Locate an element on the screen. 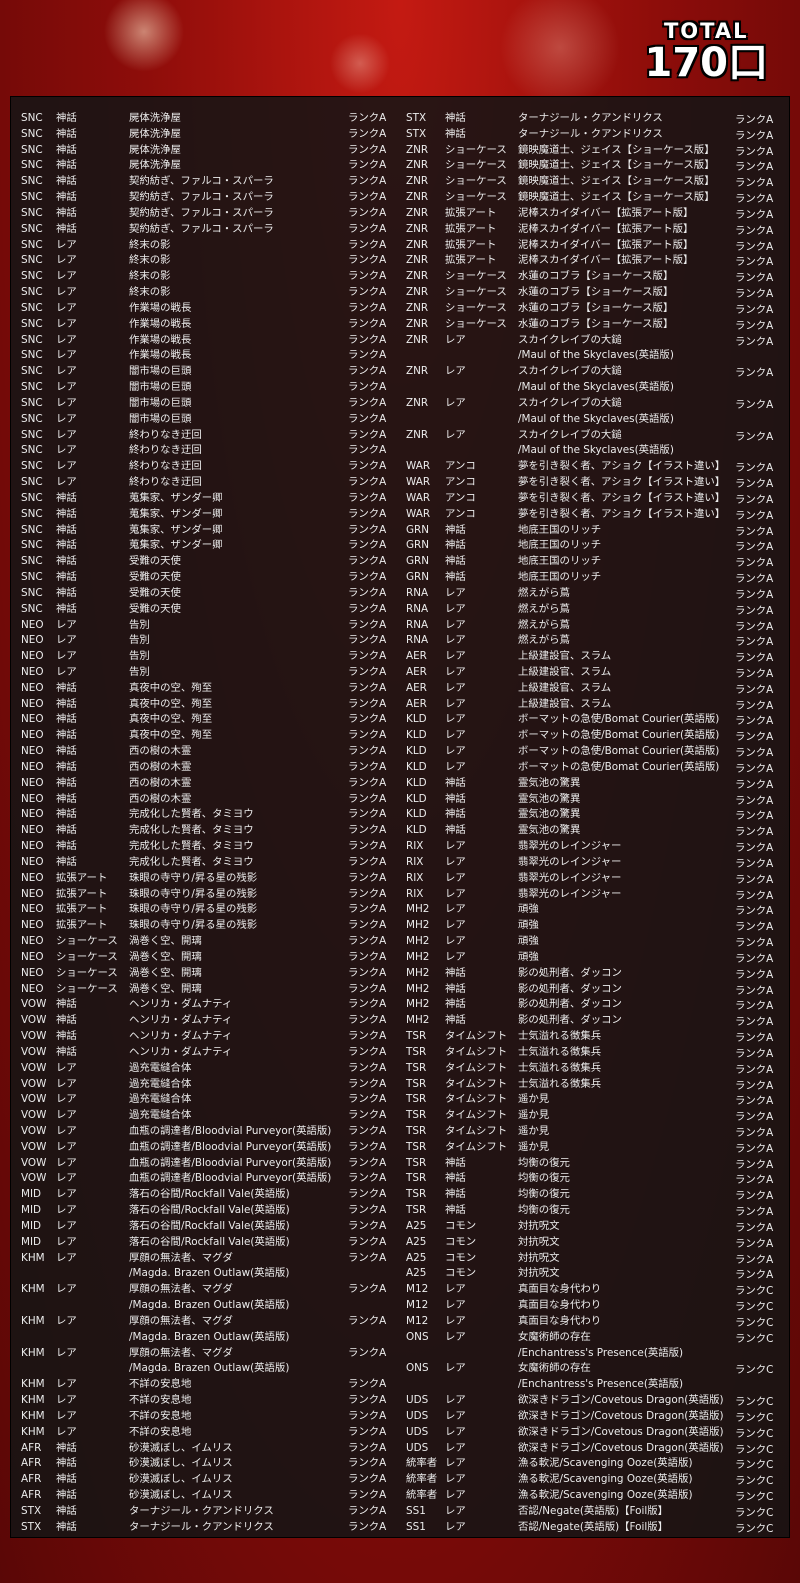 This screenshot has width=800, height=1583. card-name: 否認/Negate(英語版)【Foil版】 is located at coordinates (593, 1510).